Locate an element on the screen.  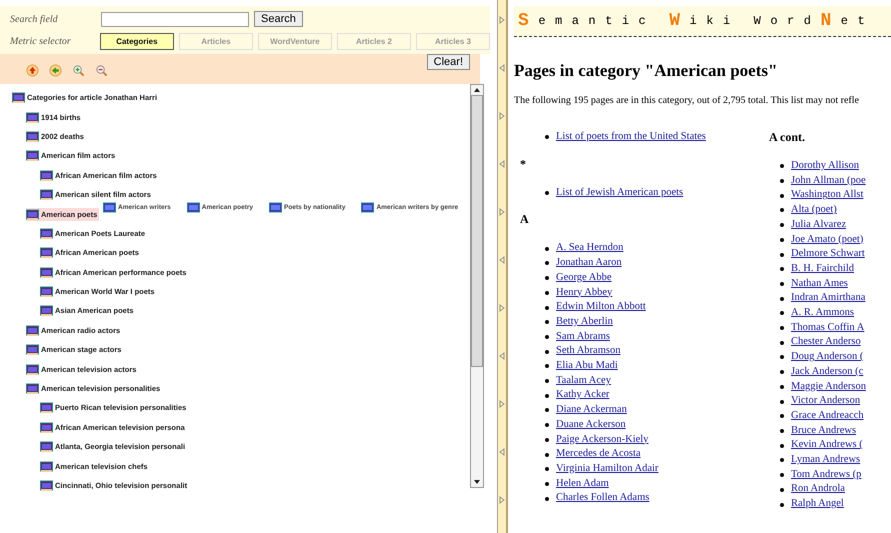
poet-link: Taalam Acey is located at coordinates (583, 381).